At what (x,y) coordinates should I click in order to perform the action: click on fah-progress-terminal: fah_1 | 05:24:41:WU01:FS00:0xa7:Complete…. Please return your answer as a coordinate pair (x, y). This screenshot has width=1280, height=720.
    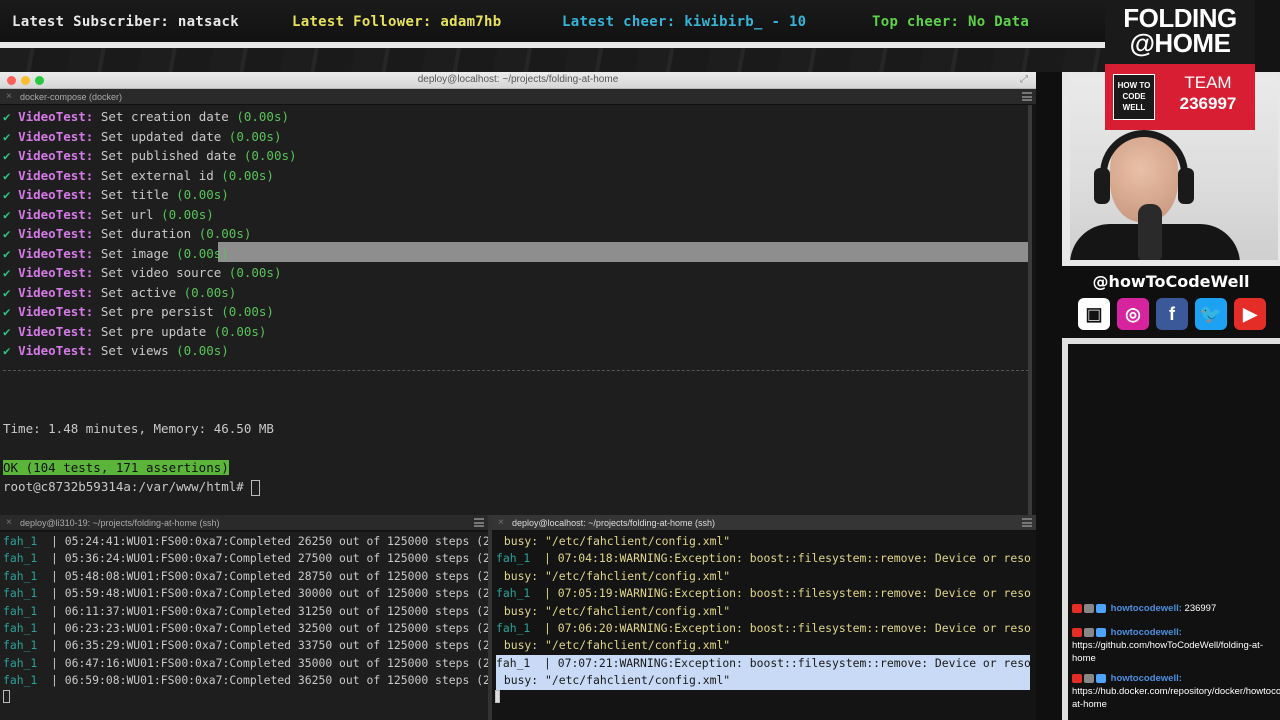
    Looking at the image, I should click on (244, 626).